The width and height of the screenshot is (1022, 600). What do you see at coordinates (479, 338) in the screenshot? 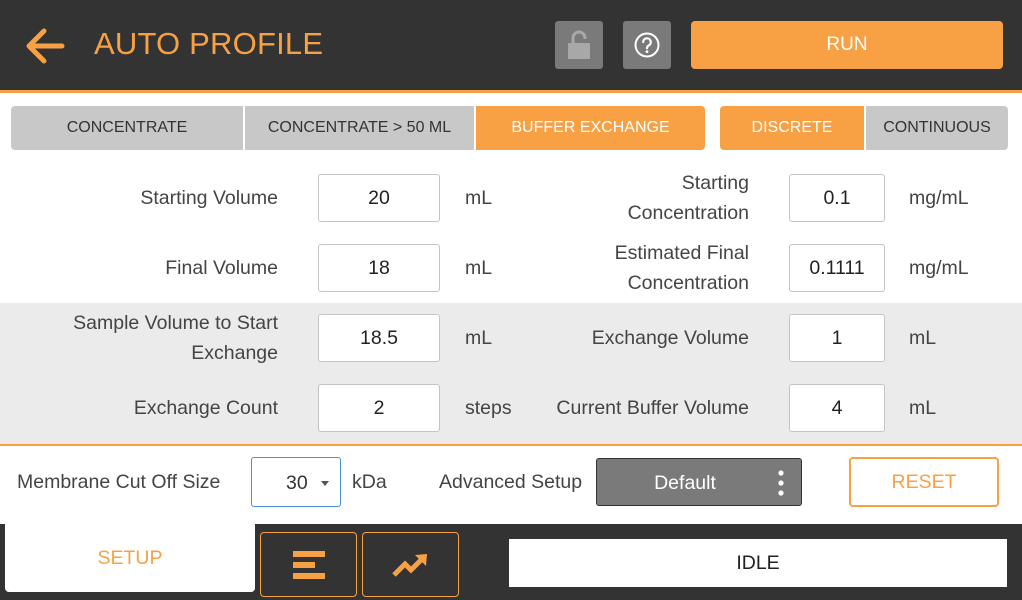
I see `sample-volume-unit: mL` at bounding box center [479, 338].